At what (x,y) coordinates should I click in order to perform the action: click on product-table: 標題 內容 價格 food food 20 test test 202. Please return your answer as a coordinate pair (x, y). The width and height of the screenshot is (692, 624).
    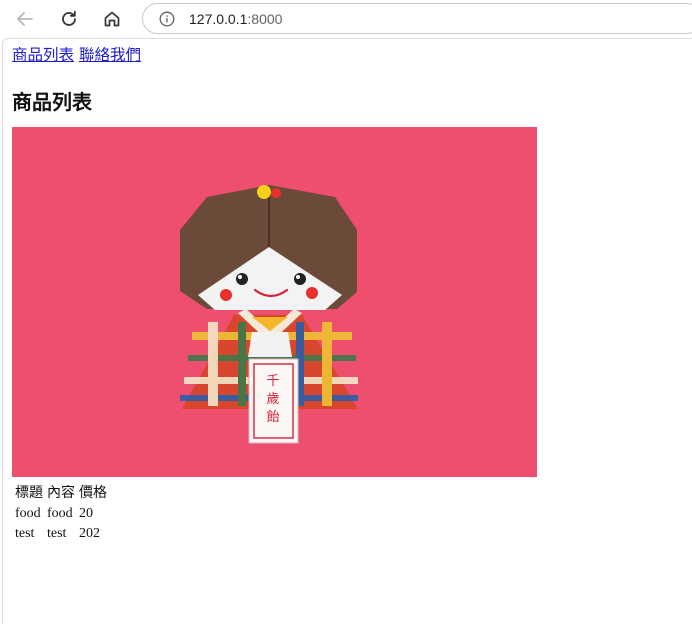
    Looking at the image, I should click on (61, 512).